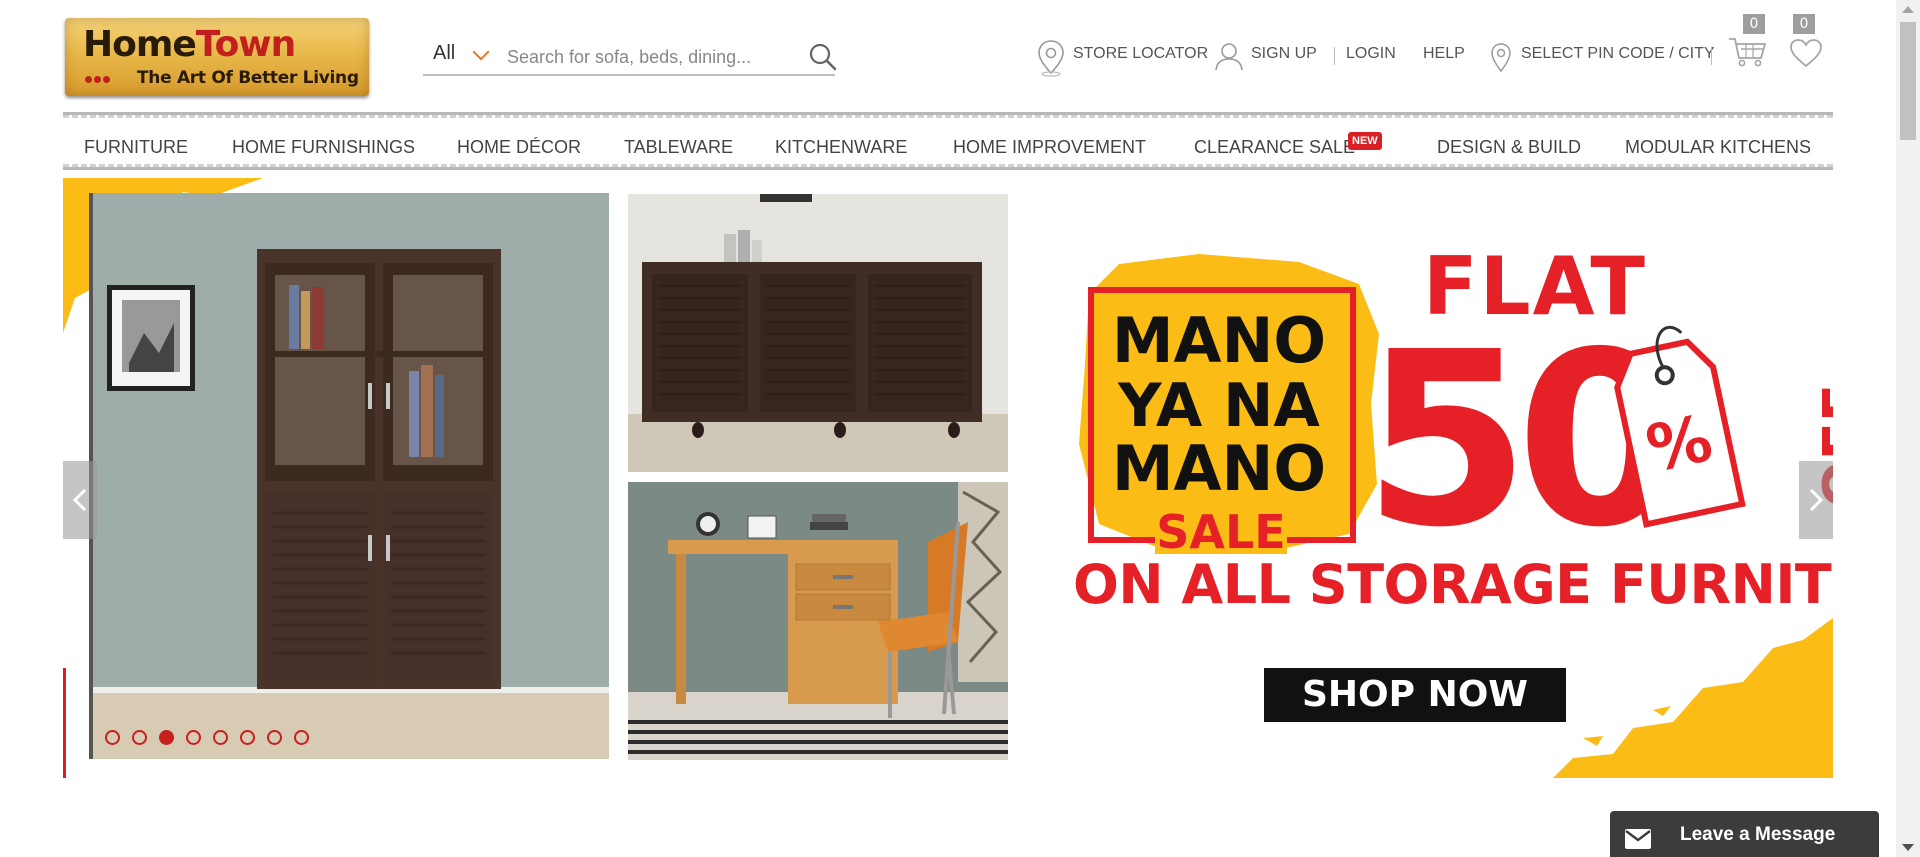  I want to click on logo-tagline: The Art Of Better Living, so click(248, 78).